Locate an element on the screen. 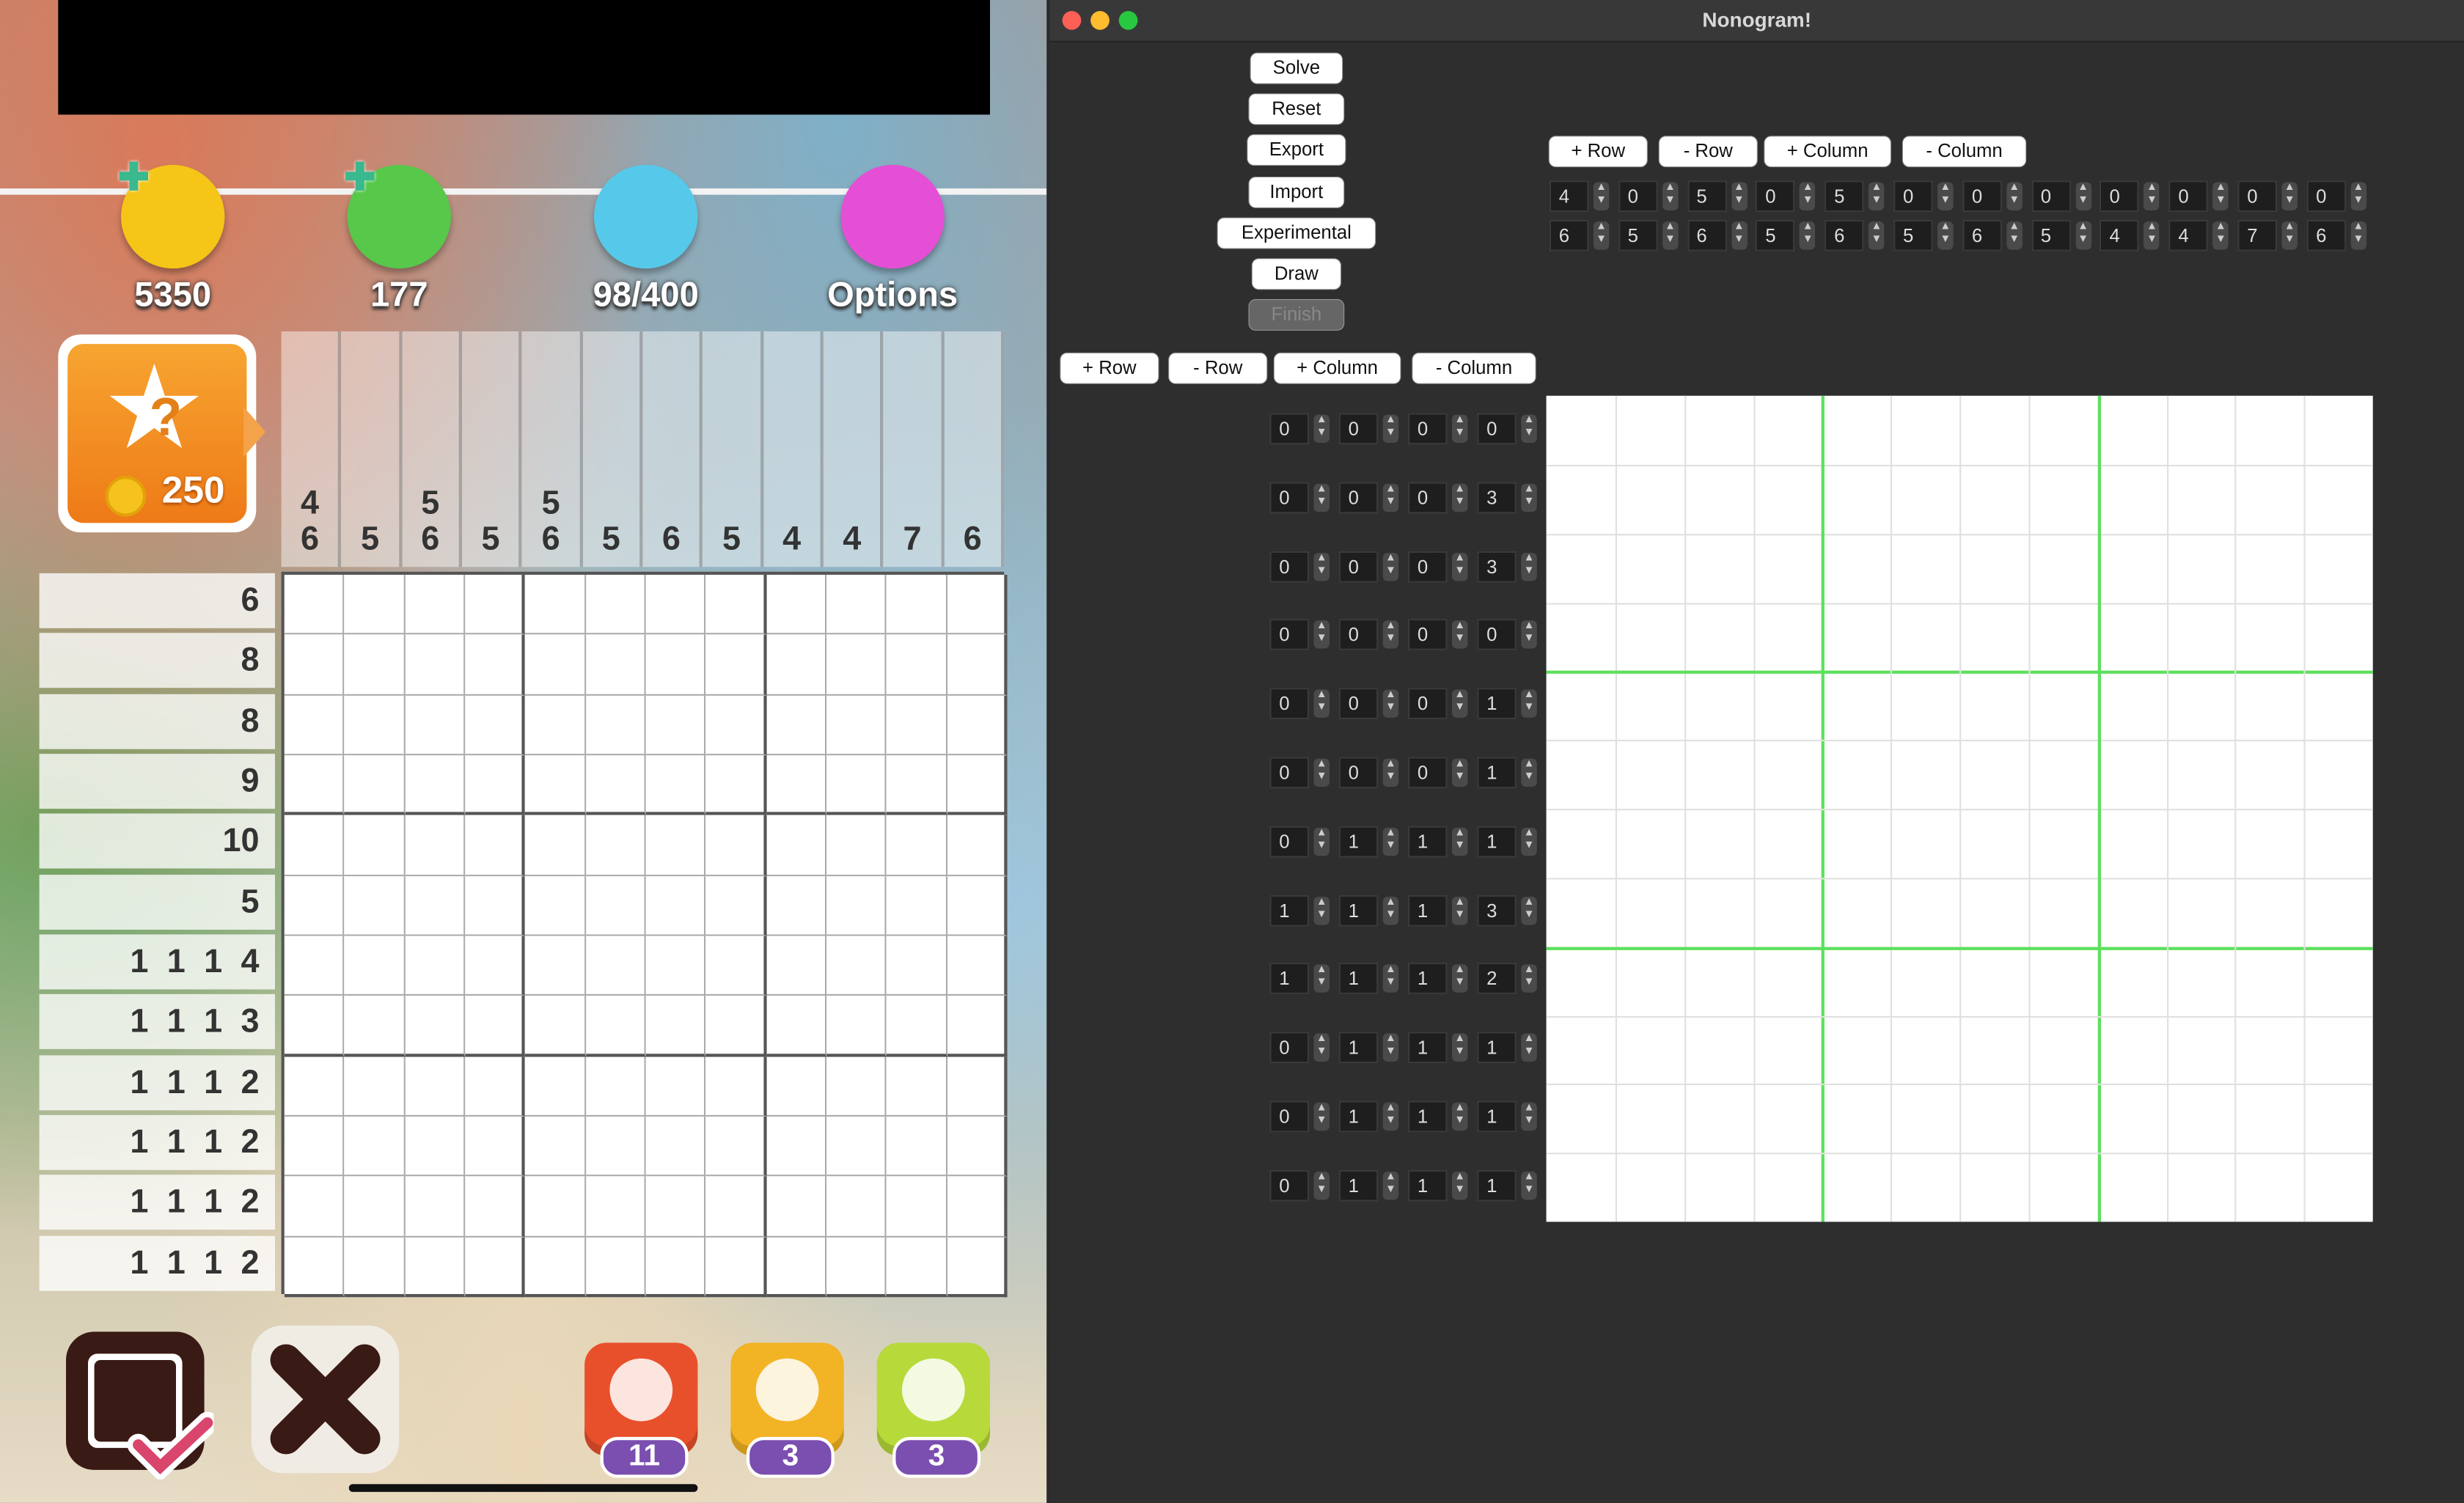 Image resolution: width=2464 pixels, height=1503 pixels. spinner-value: 6 is located at coordinates (1707, 235).